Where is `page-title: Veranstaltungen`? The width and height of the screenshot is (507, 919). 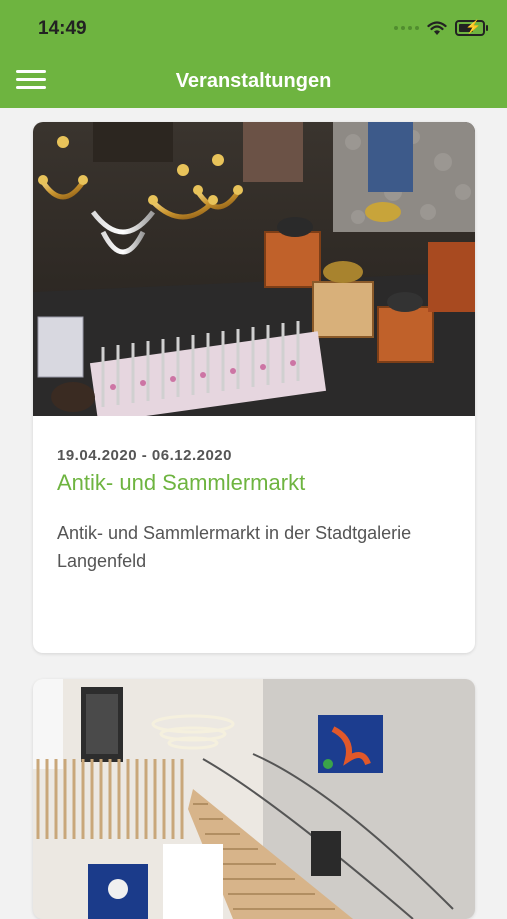
page-title: Veranstaltungen is located at coordinates (253, 81).